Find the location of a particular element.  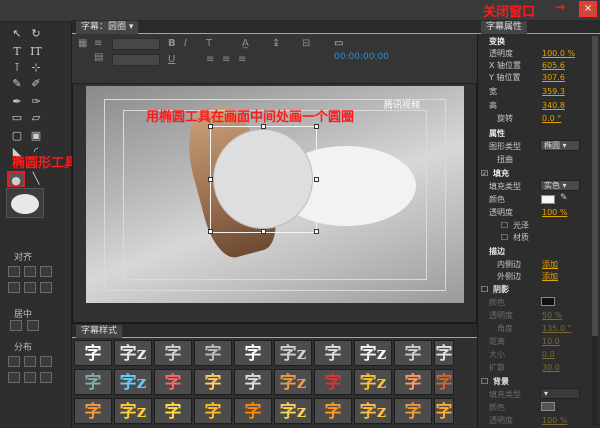

opacity-value: 100.0 % is located at coordinates (558, 53).